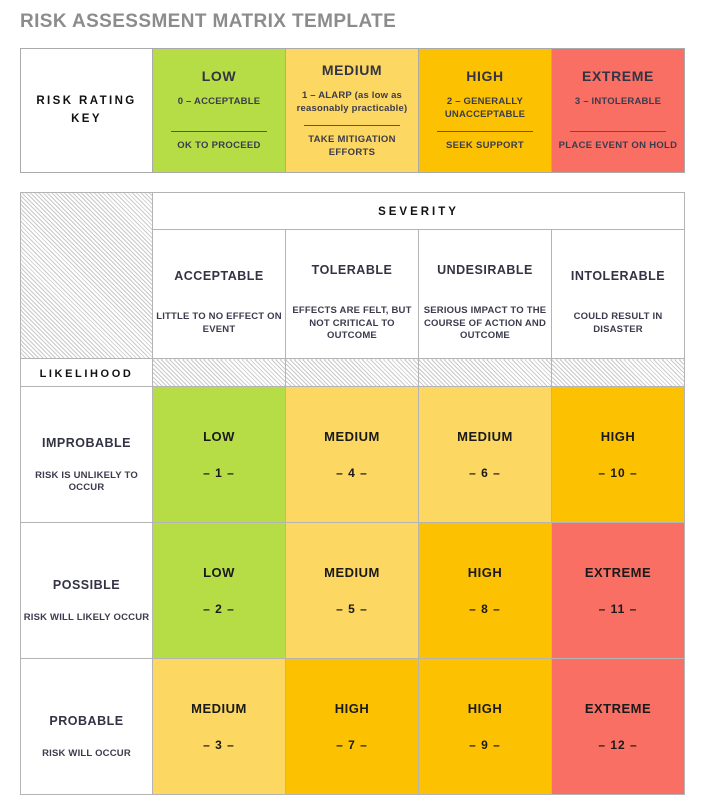 The image size is (706, 812). I want to click on likelihood-header-row: LIKELIHOOD, so click(353, 372).